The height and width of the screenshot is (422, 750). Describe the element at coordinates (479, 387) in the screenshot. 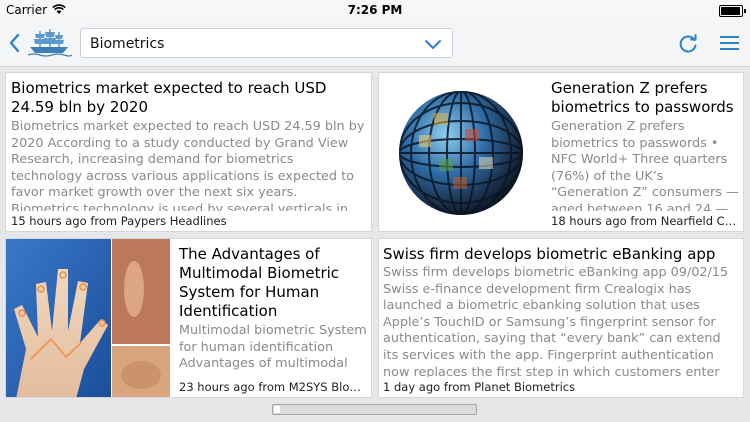

I see `article-meta: 1 day ago from Planet Biometrics` at that location.